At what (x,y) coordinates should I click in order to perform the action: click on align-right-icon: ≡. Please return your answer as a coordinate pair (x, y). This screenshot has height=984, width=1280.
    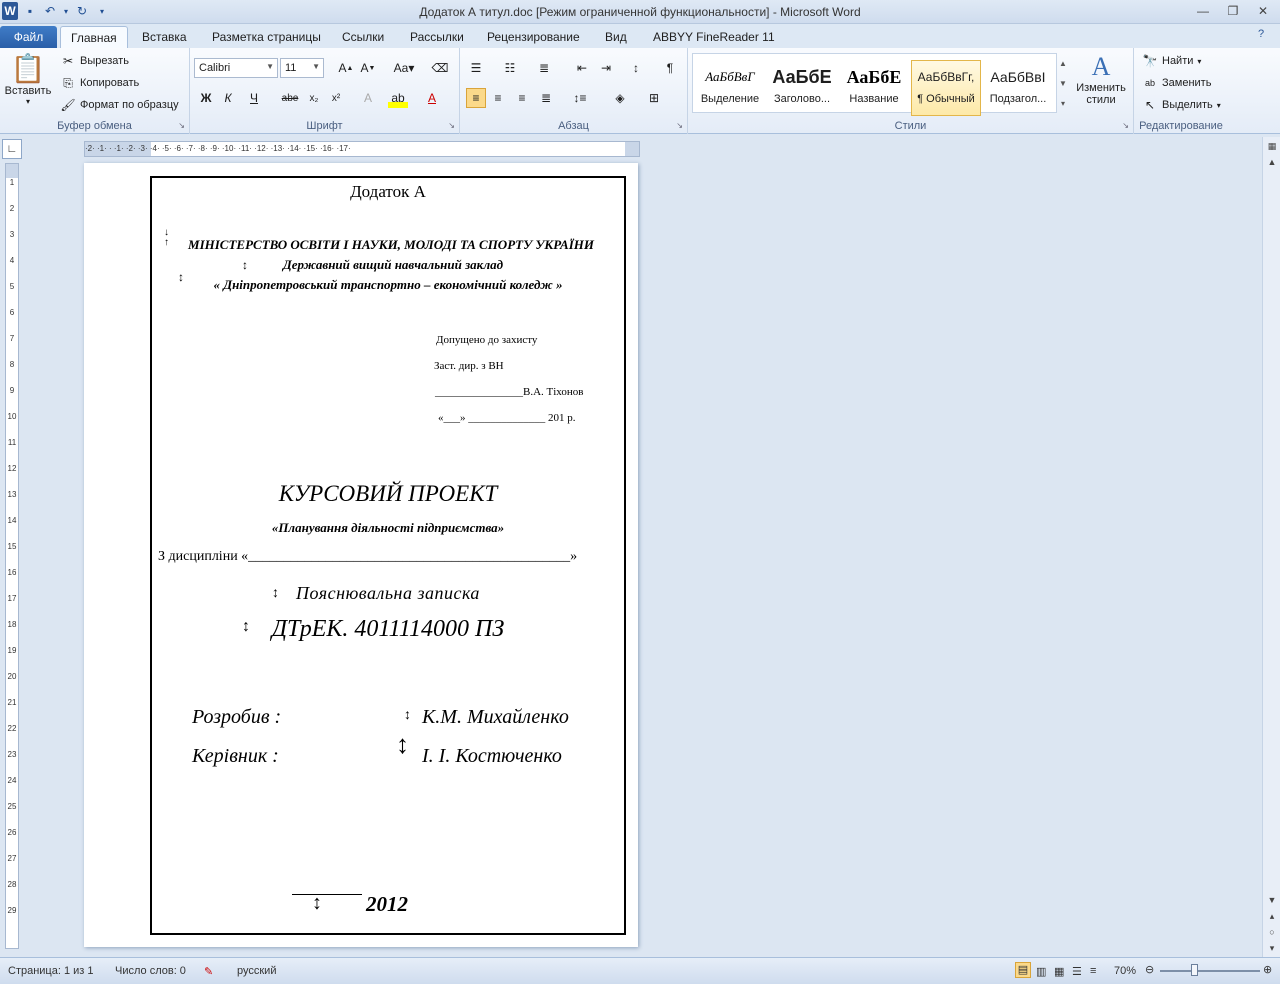
    Looking at the image, I should click on (522, 98).